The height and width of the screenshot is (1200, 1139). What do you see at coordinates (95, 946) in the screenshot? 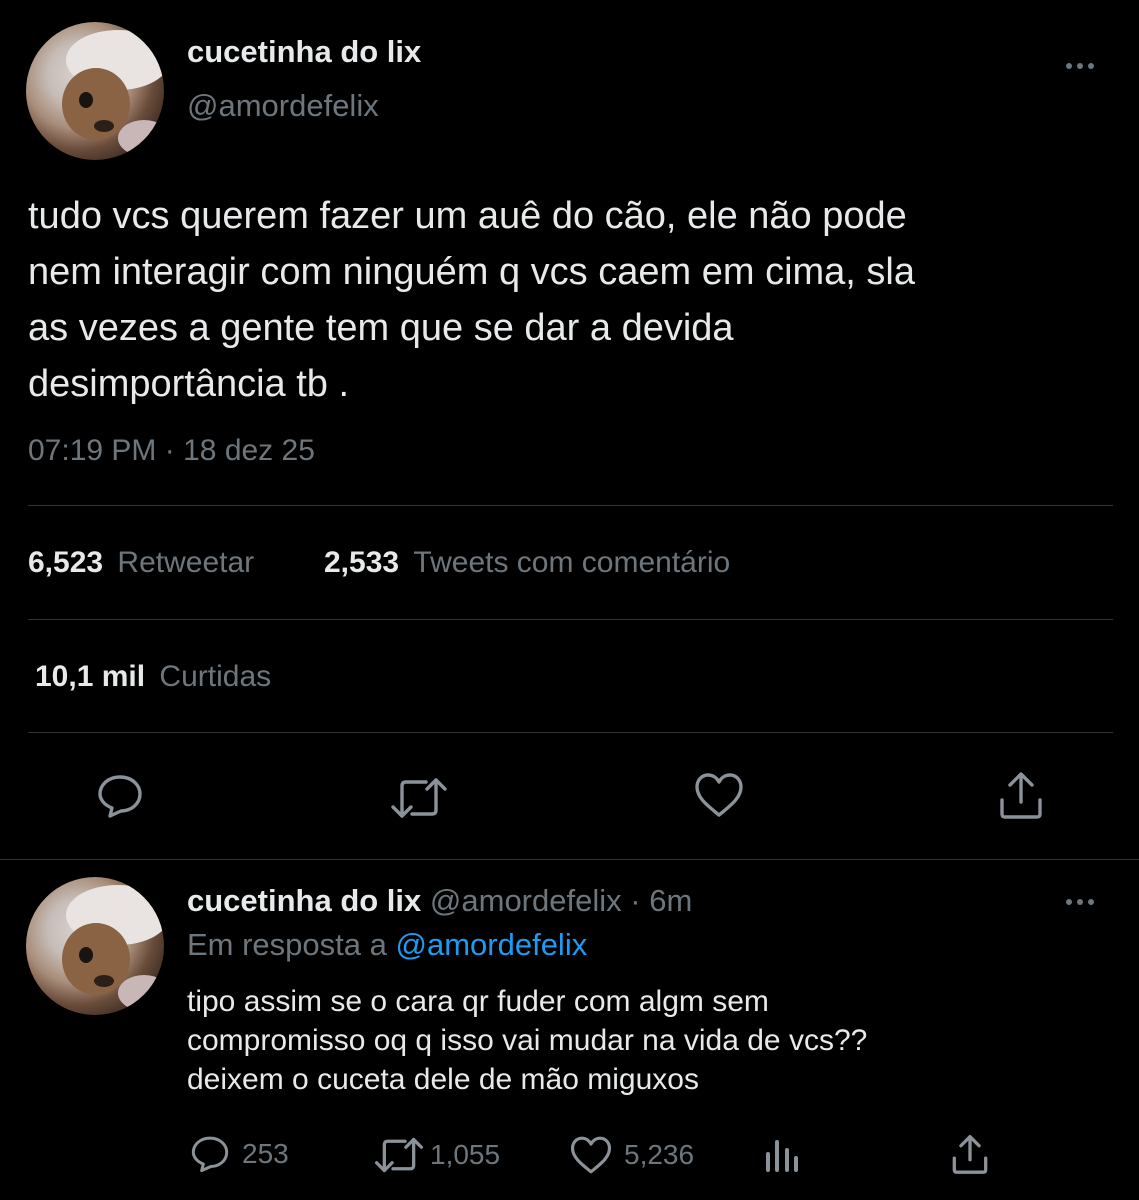
I see `reply-avatar` at bounding box center [95, 946].